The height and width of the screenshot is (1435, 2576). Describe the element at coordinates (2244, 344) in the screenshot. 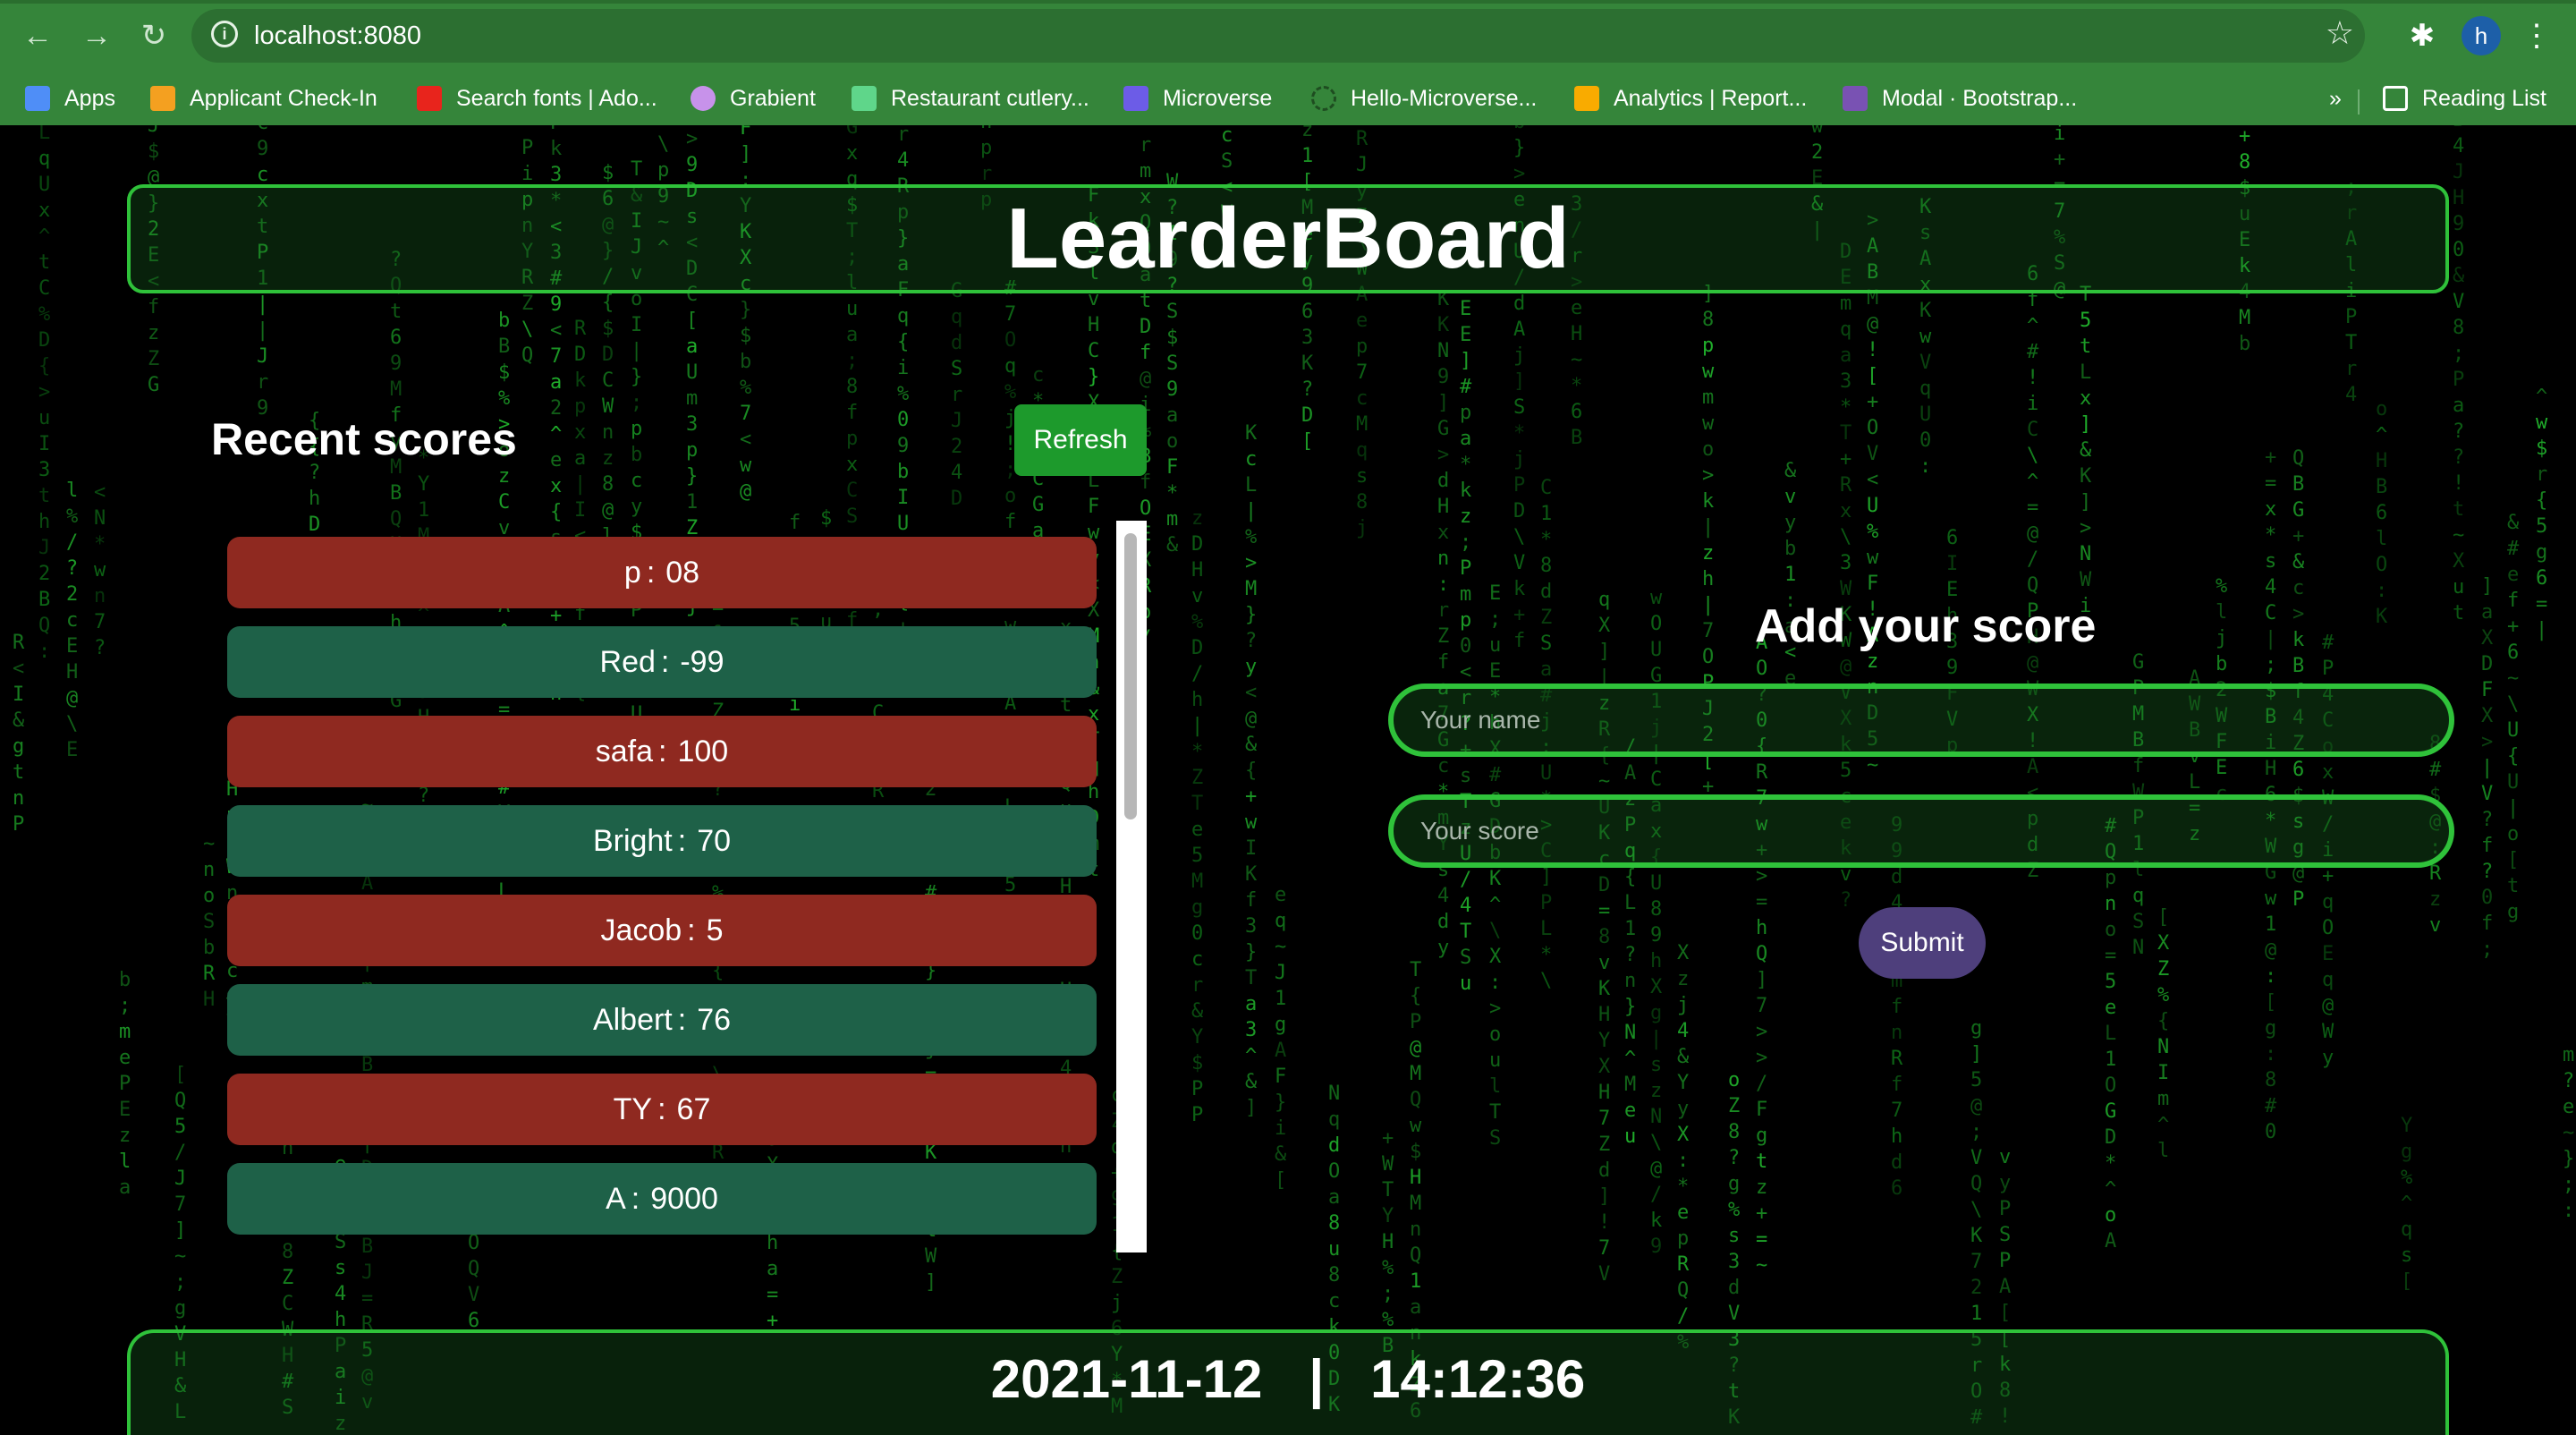

I see `svg-text: b` at that location.